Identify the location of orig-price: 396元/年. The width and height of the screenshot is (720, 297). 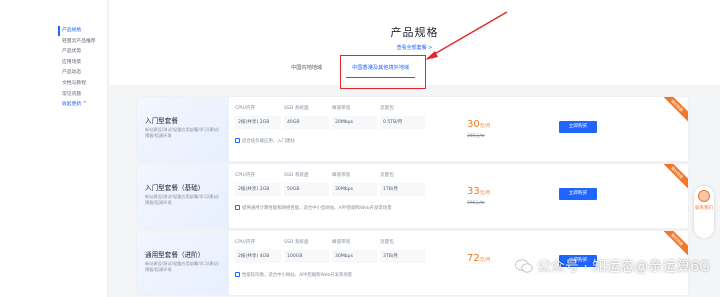
(476, 202).